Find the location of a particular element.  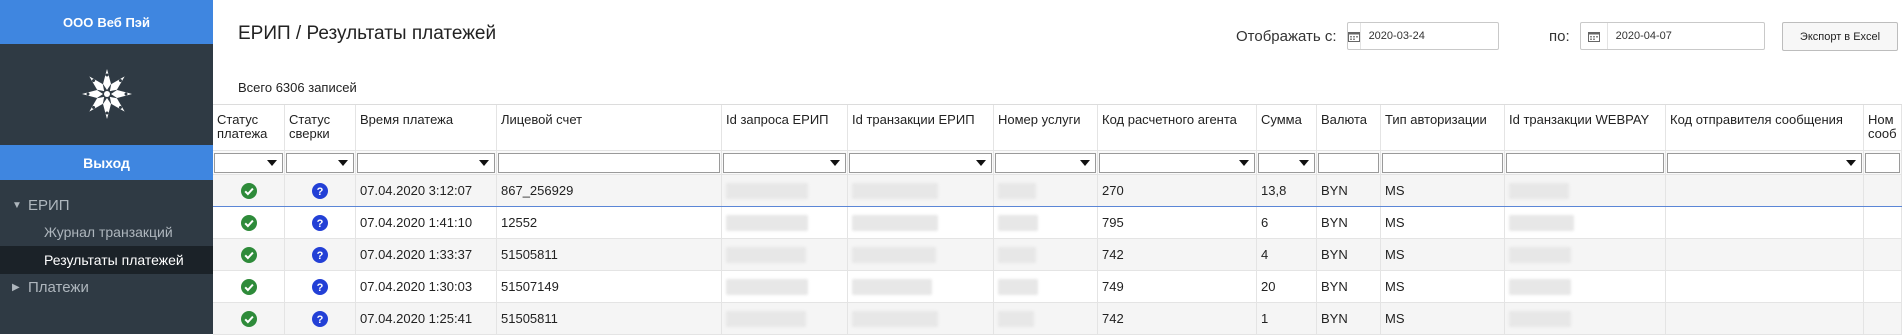

column-header: Сумма is located at coordinates (1287, 127).